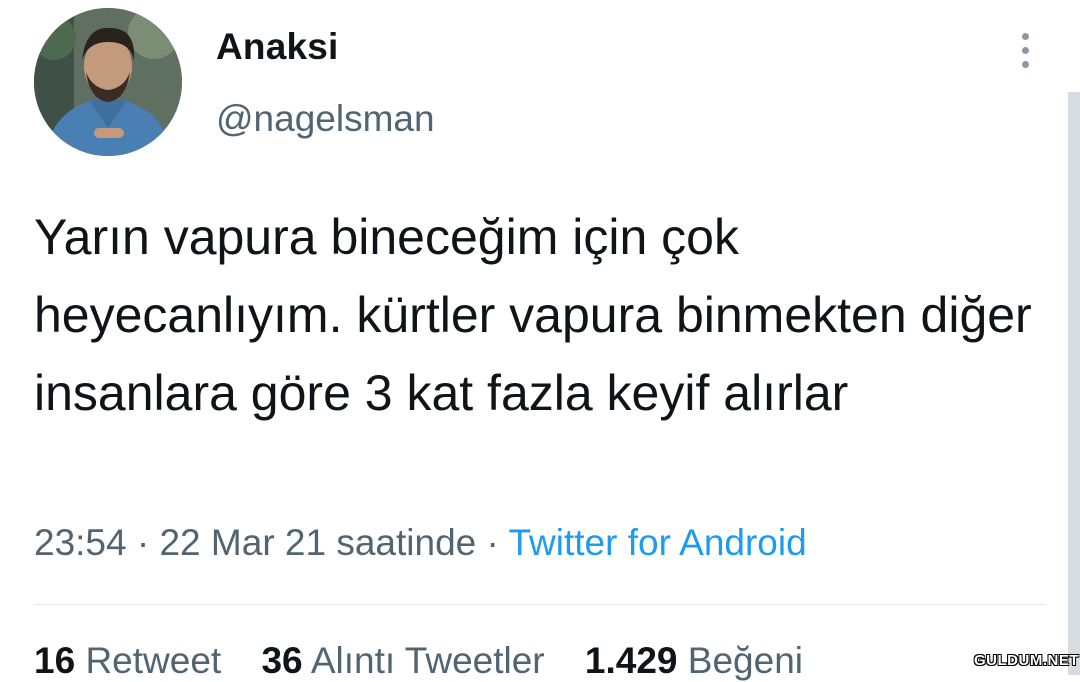  Describe the element at coordinates (277, 47) in the screenshot. I see `display-name: Anaksi` at that location.